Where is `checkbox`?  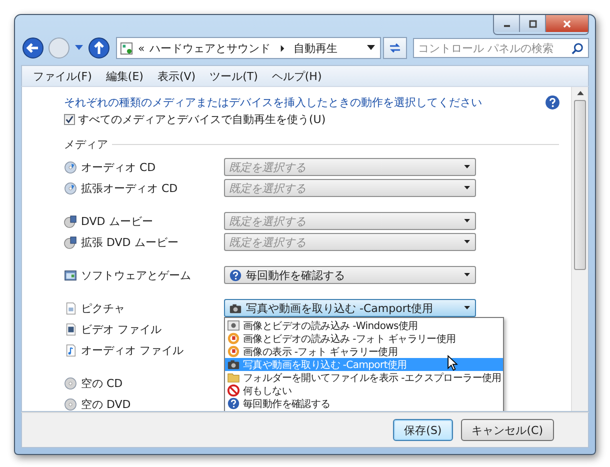 checkbox is located at coordinates (69, 119).